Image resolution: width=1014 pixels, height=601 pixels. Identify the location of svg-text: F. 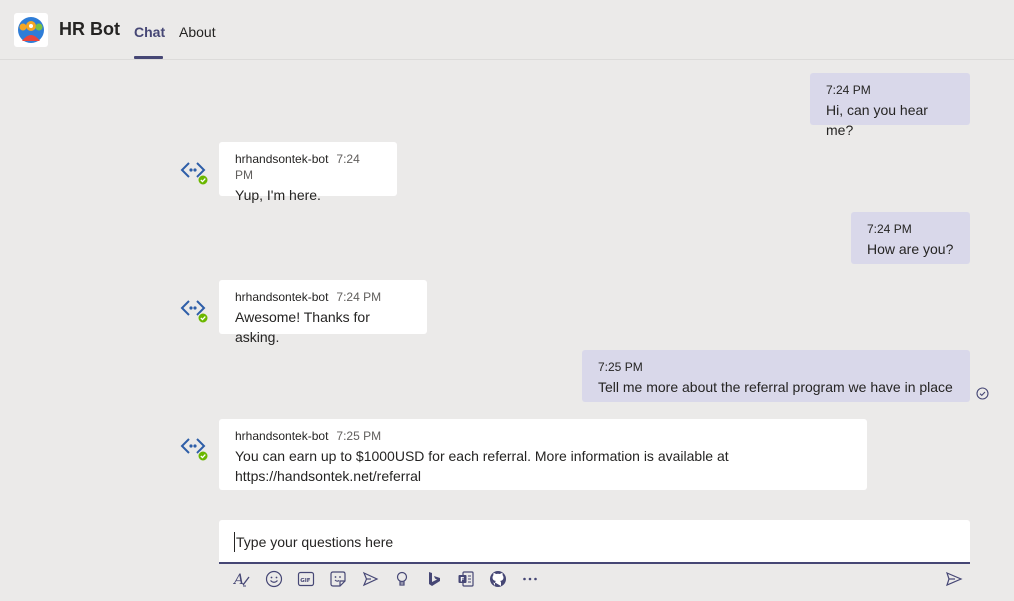
(462, 579).